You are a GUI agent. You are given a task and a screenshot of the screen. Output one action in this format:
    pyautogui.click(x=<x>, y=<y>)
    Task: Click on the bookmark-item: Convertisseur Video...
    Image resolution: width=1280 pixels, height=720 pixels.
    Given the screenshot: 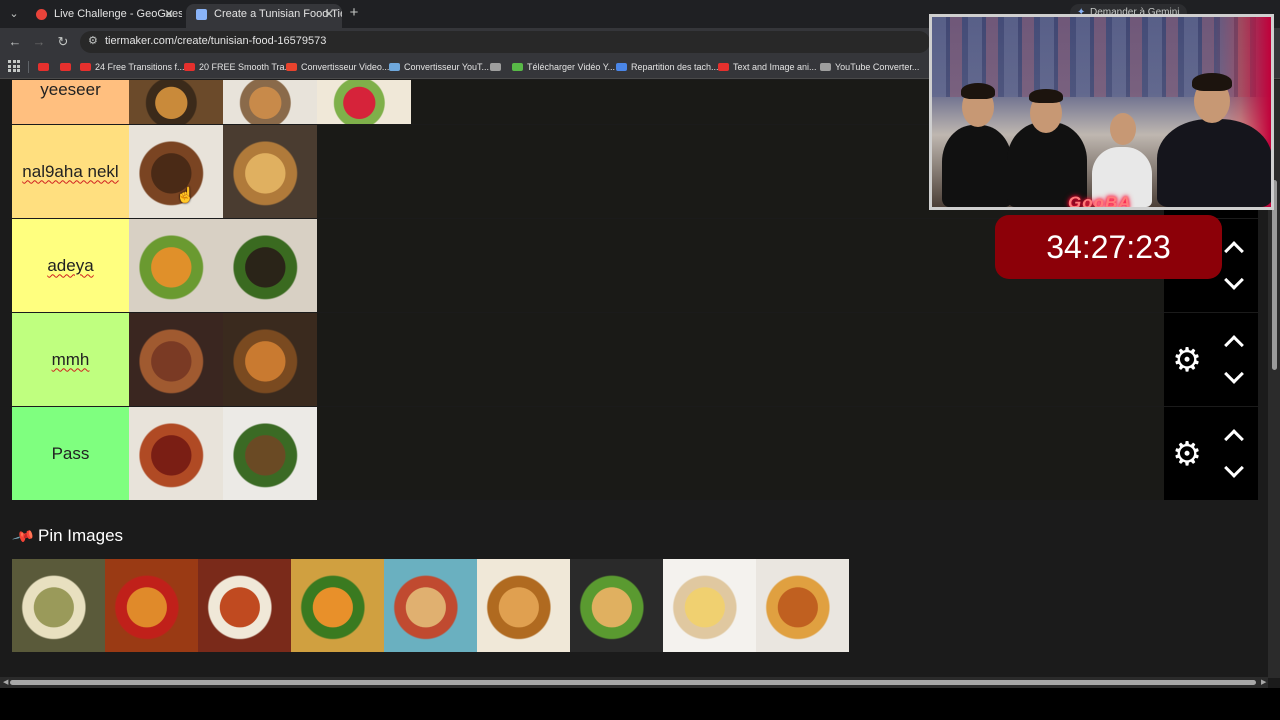 What is the action you would take?
    pyautogui.click(x=337, y=67)
    